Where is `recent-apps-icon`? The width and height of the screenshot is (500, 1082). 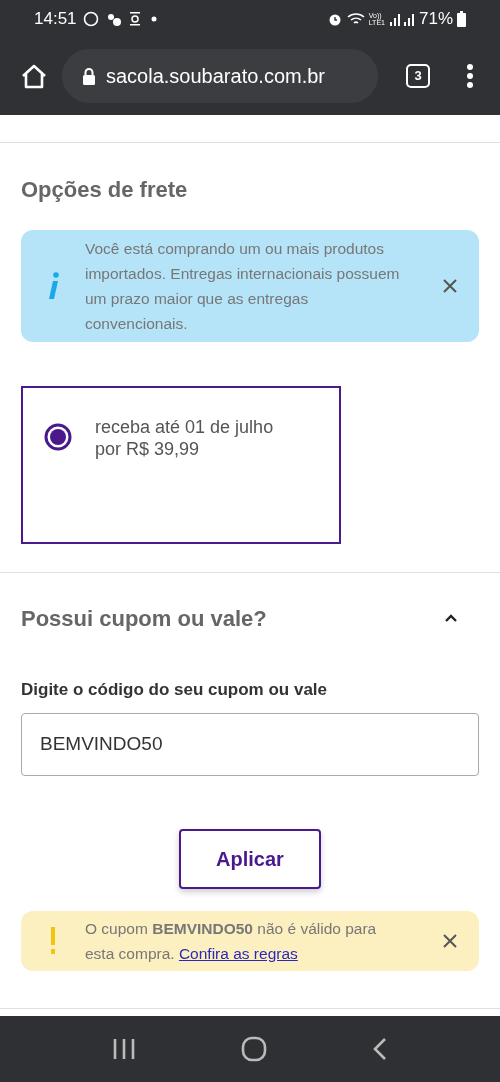 recent-apps-icon is located at coordinates (124, 1049).